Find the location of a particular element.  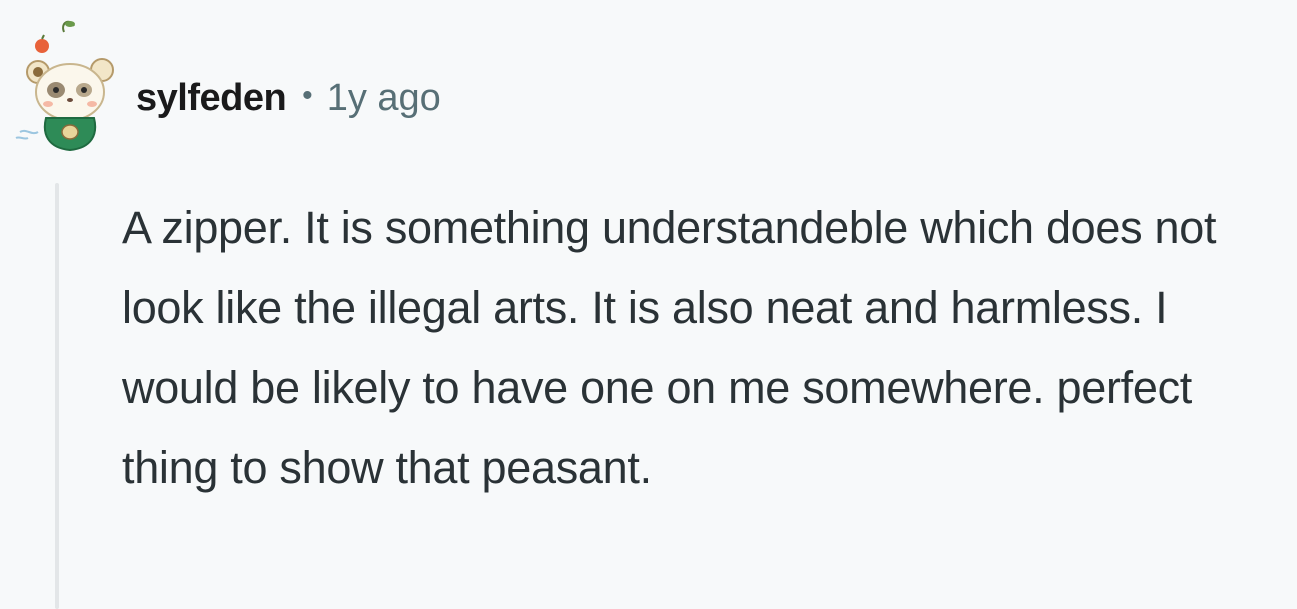

thread-collapse-line is located at coordinates (57, 396).